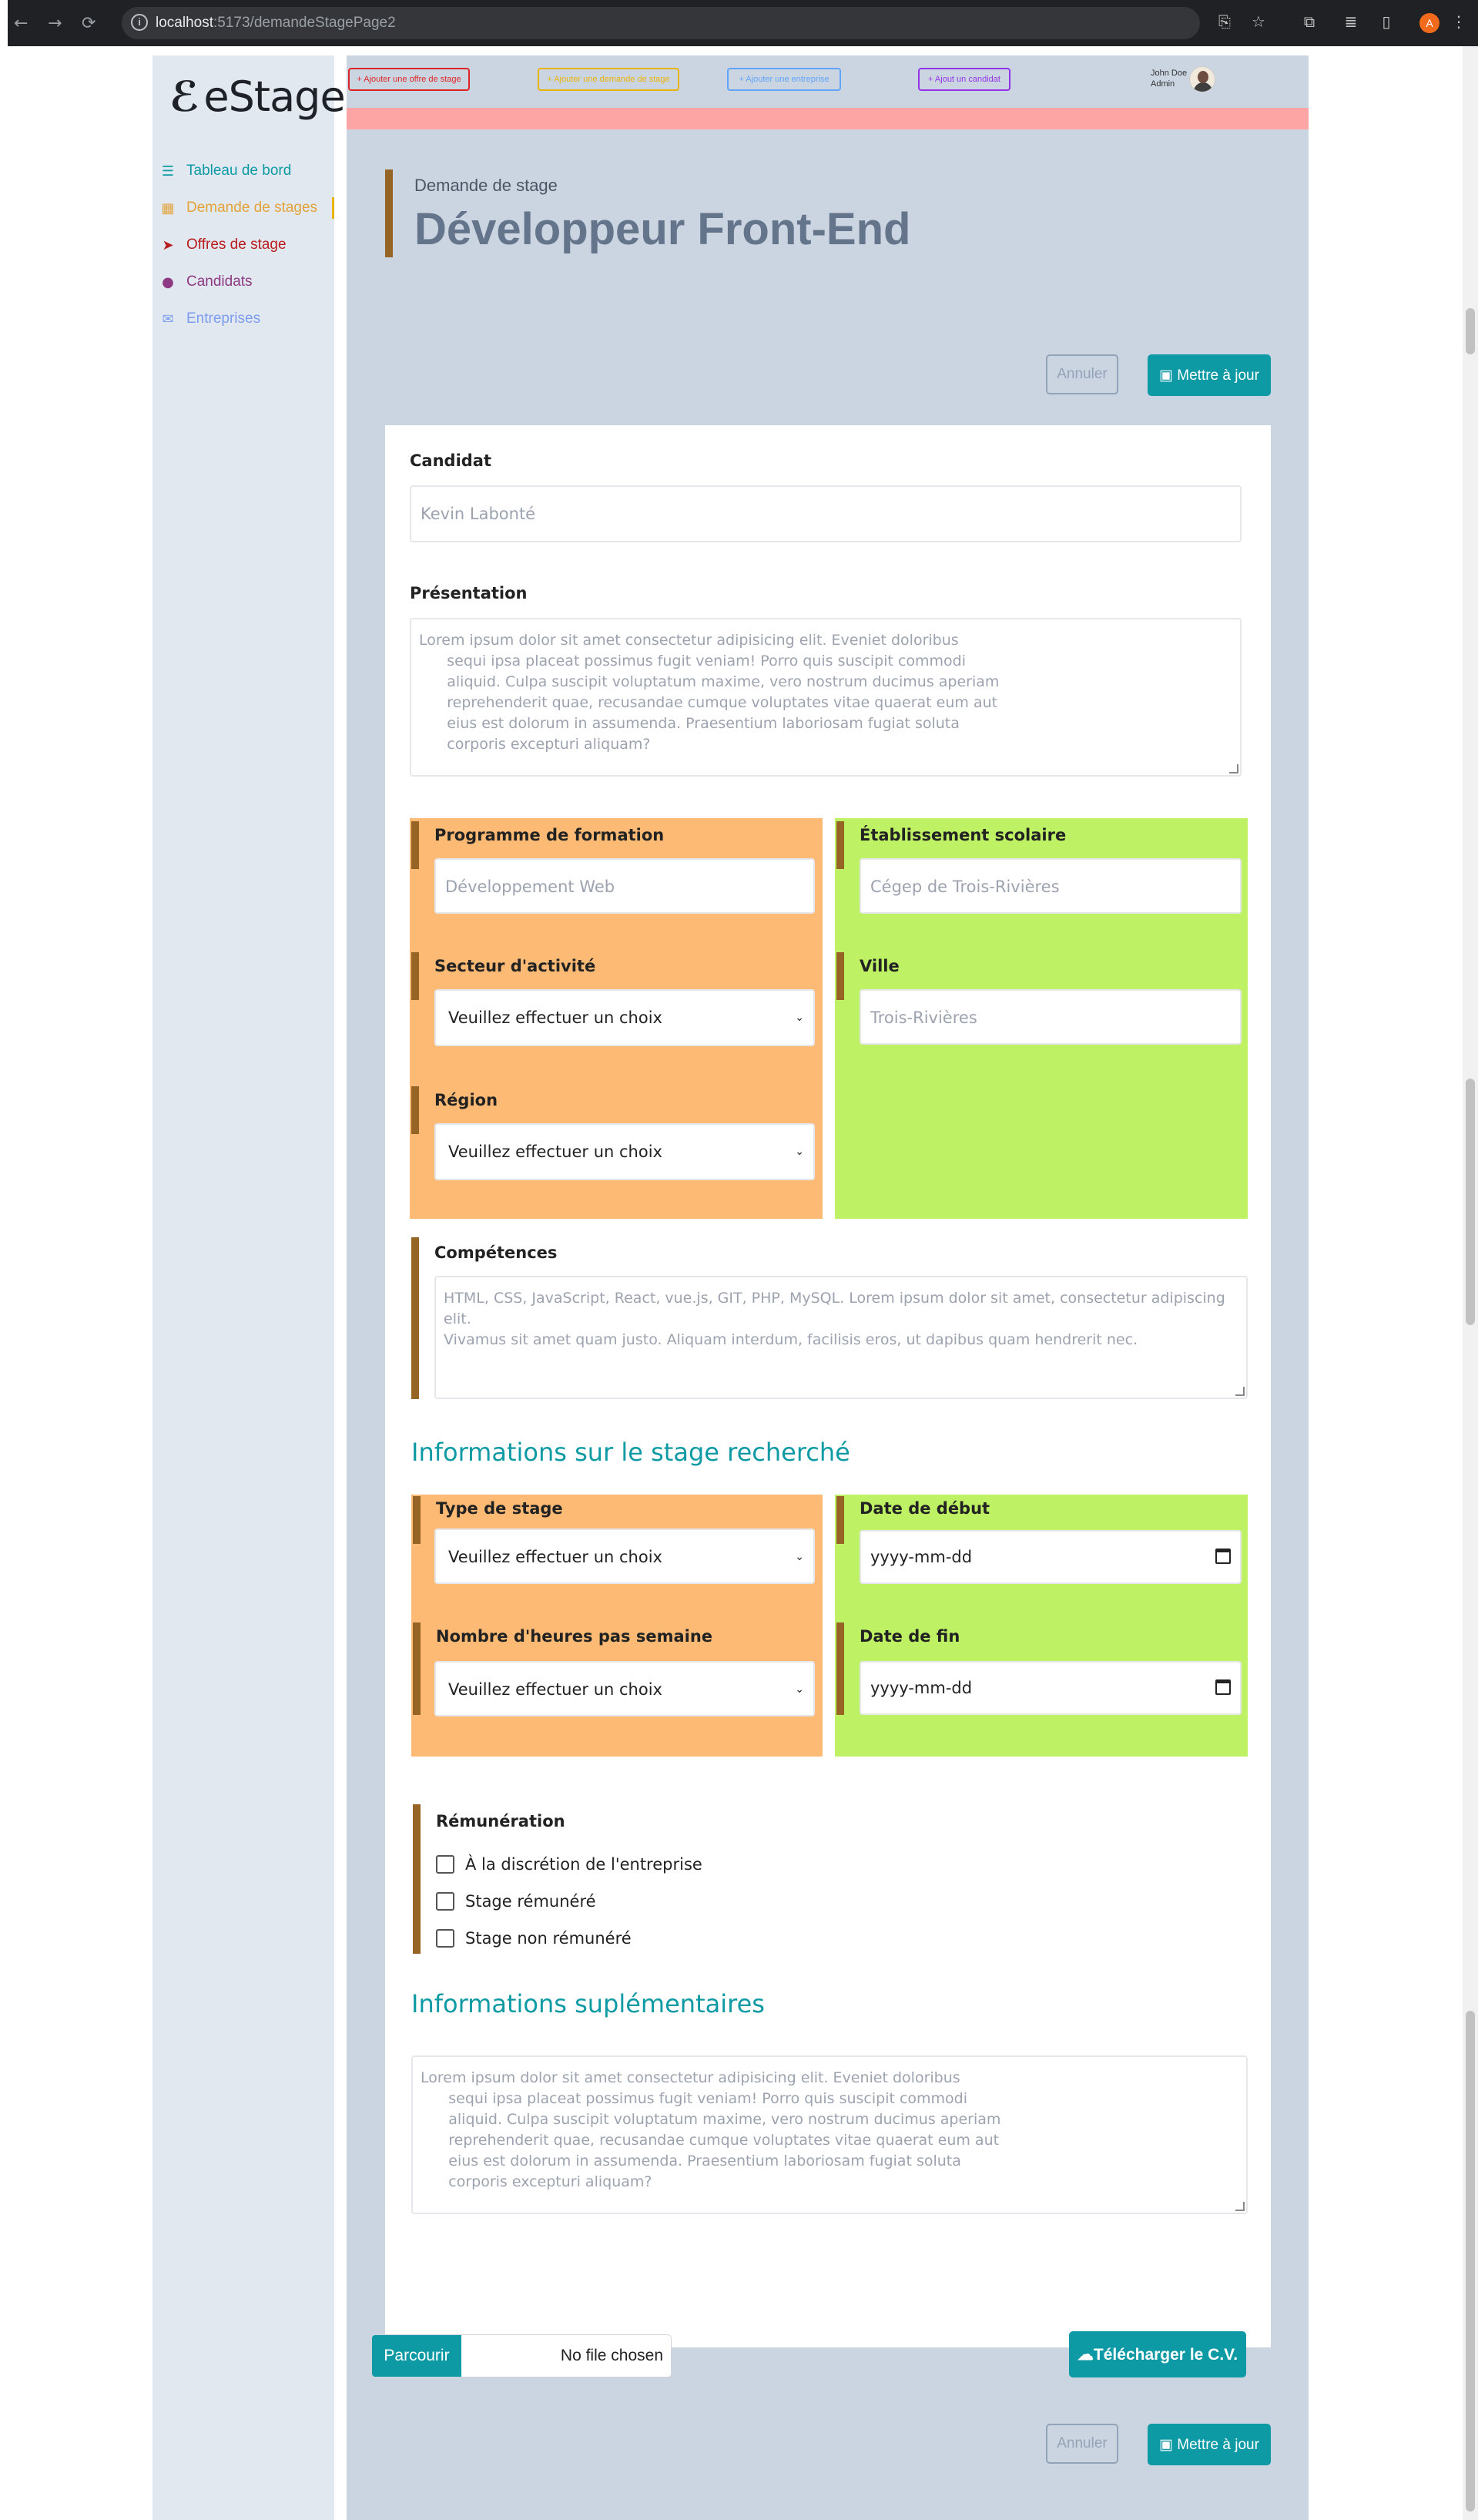  I want to click on date-debut-input: yyyy-mm-dd, so click(1051, 1557).